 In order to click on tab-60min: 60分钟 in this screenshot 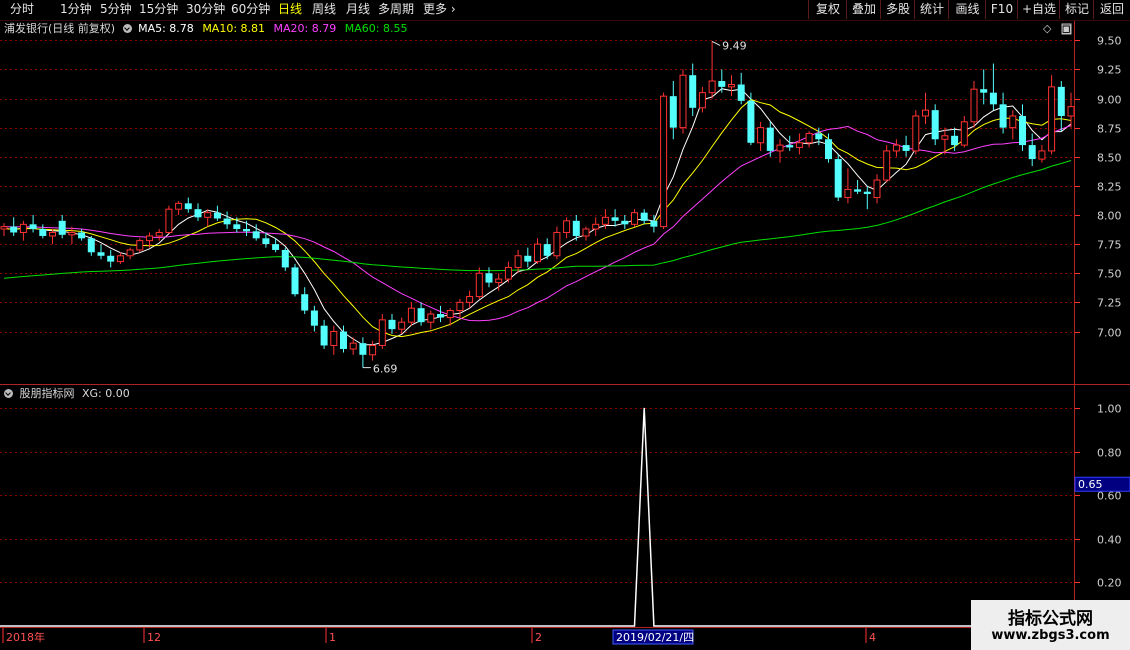, I will do `click(250, 9)`.